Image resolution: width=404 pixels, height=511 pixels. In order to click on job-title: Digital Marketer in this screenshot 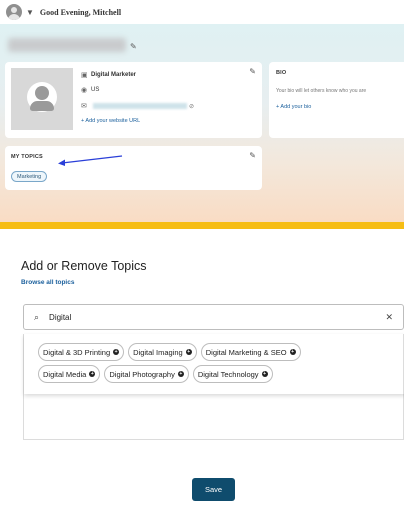, I will do `click(114, 75)`.